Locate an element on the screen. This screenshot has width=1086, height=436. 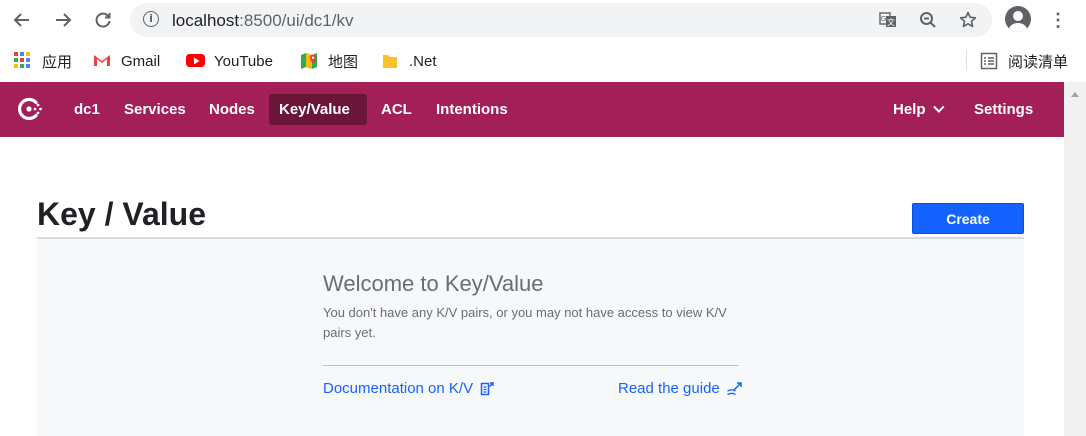
nav-help: Help is located at coordinates (916, 109).